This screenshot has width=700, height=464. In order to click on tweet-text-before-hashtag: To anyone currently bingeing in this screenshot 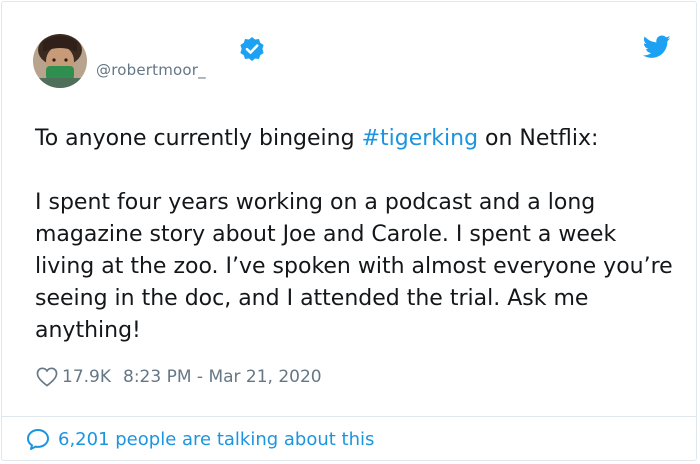, I will do `click(198, 138)`.